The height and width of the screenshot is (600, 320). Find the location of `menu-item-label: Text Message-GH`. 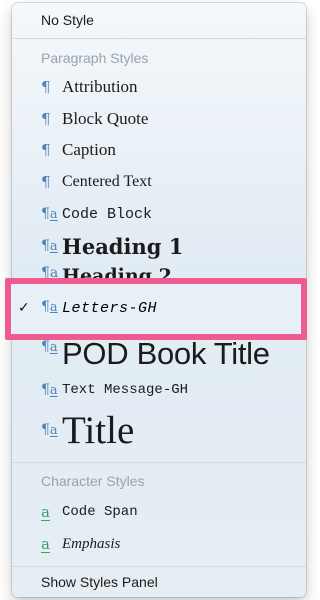

menu-item-label: Text Message-GH is located at coordinates (125, 390).